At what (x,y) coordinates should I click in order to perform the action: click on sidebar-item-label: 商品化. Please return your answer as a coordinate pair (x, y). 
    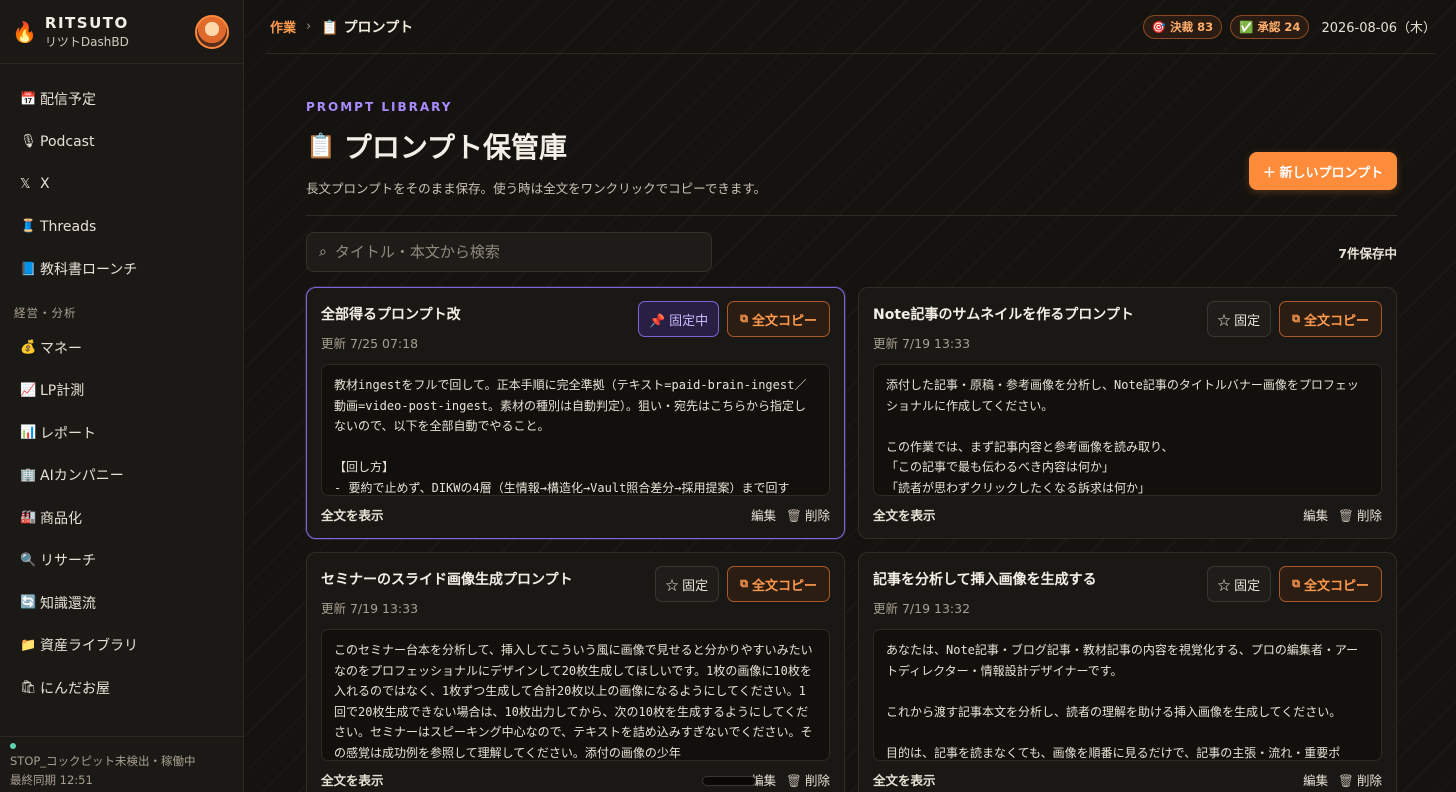
    Looking at the image, I should click on (61, 518).